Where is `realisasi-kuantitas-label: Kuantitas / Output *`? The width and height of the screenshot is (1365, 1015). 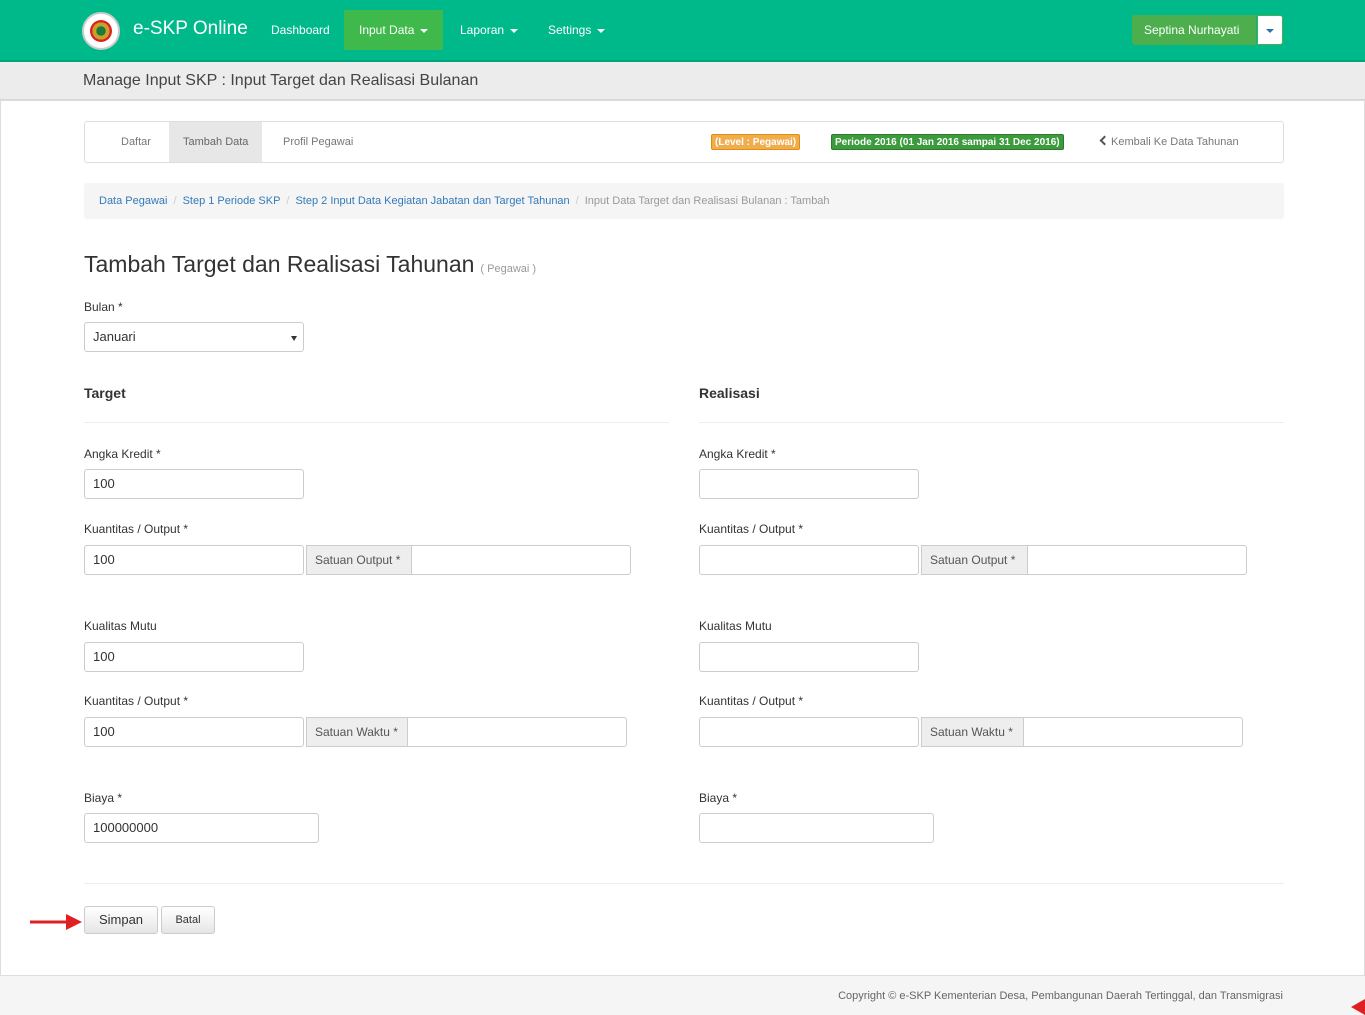 realisasi-kuantitas-label: Kuantitas / Output * is located at coordinates (751, 529).